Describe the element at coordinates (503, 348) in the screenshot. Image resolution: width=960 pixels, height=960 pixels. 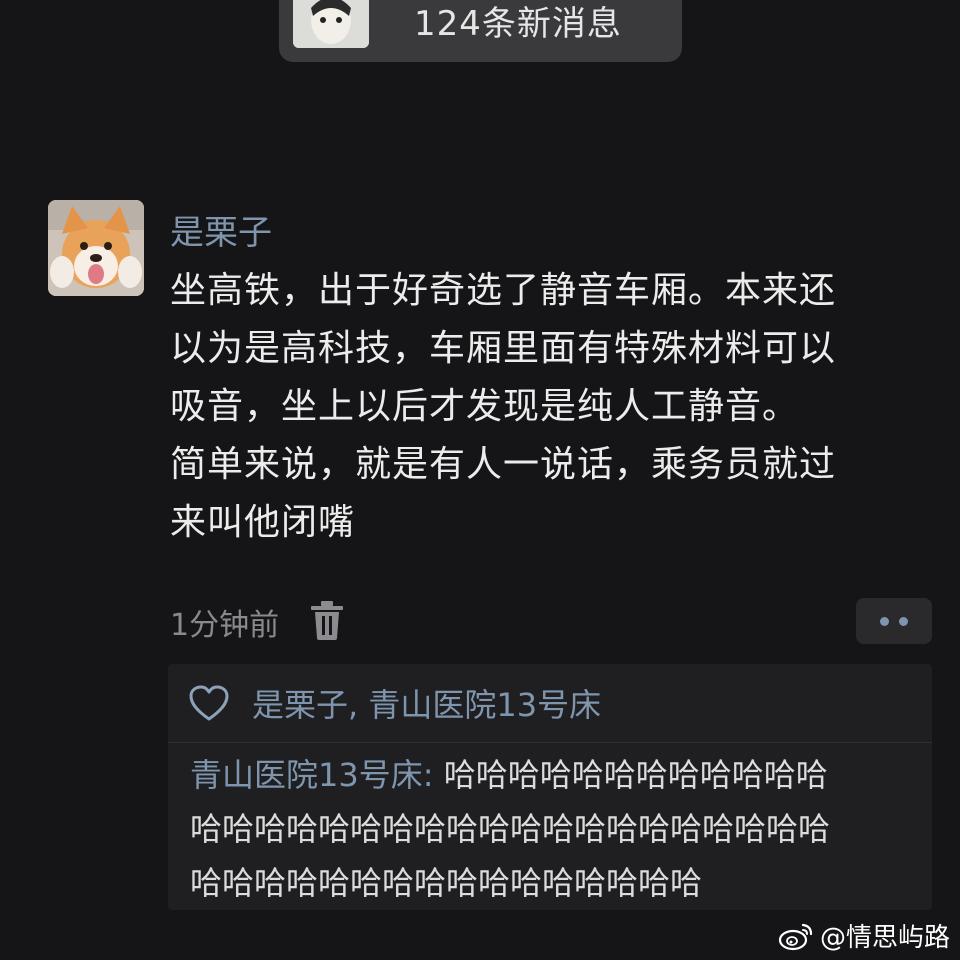
I see `post-line: 以为是高科技，车厢里面有特殊材料可以` at that location.